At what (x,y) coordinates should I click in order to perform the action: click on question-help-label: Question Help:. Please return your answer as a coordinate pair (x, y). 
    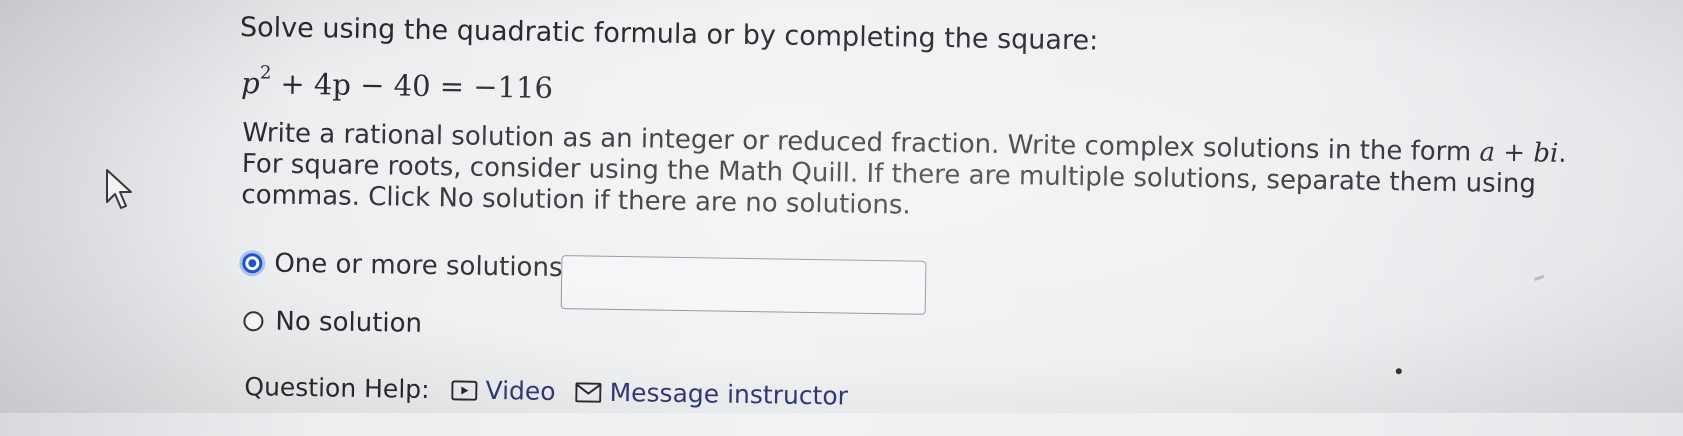
    Looking at the image, I should click on (337, 388).